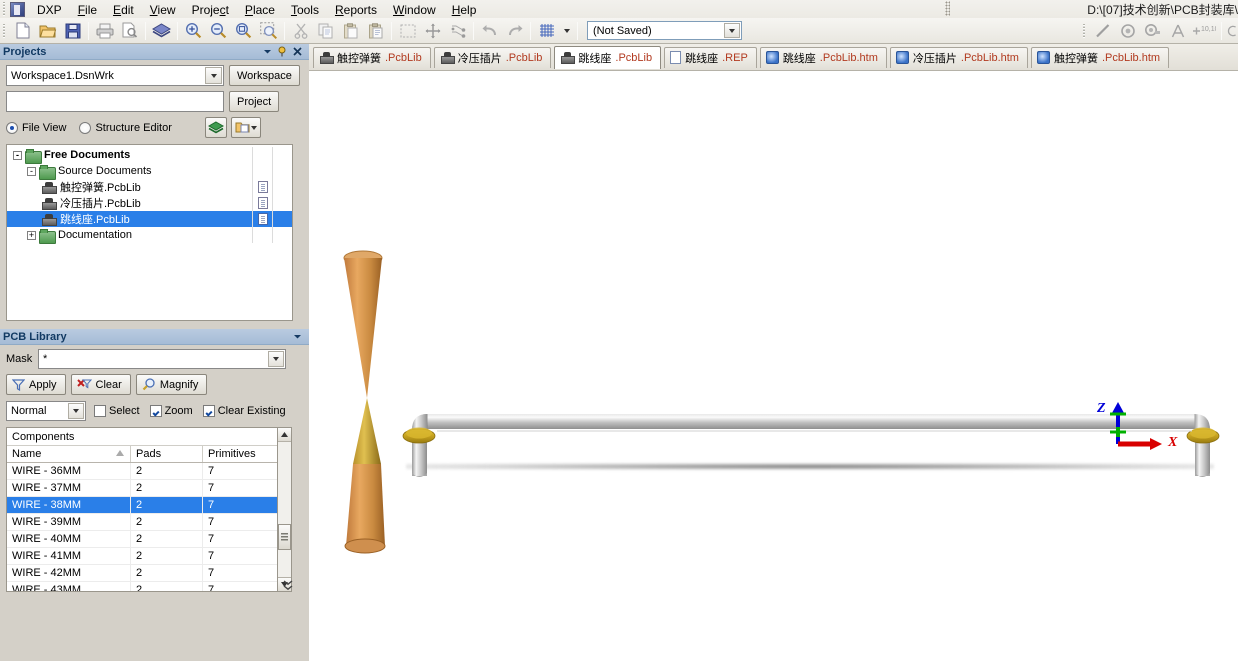 This screenshot has height=661, width=1238. What do you see at coordinates (100, 384) in the screenshot?
I see `clear-button: Clear` at bounding box center [100, 384].